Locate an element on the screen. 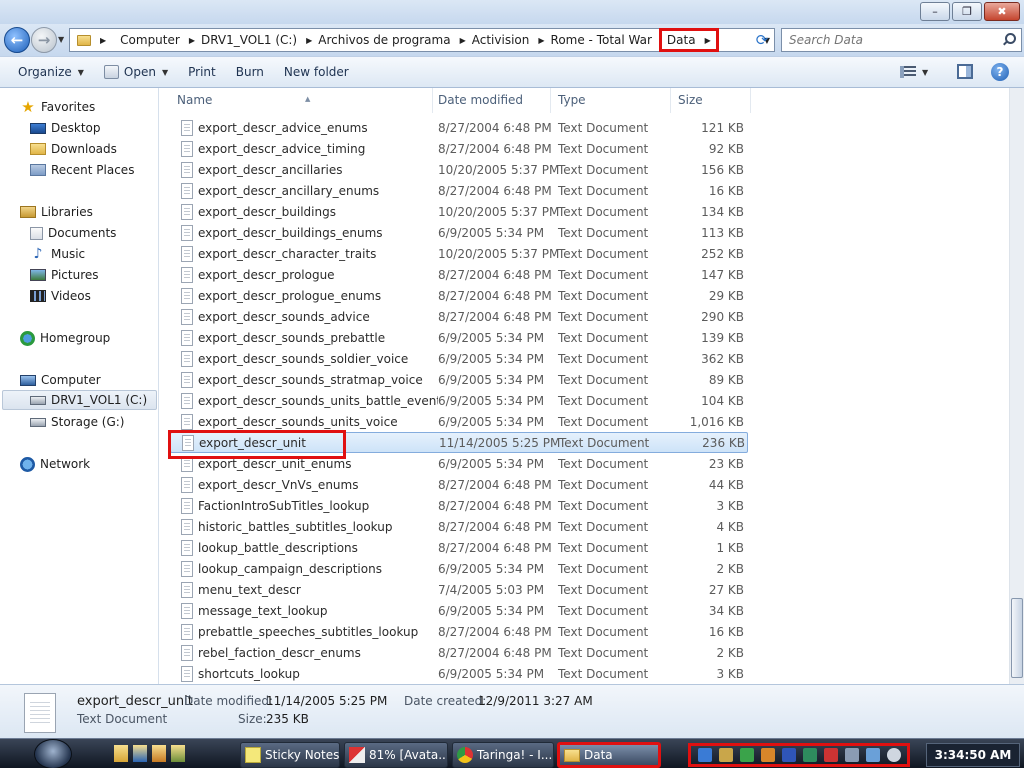 Image resolution: width=1024 pixels, height=768 pixels. network-tray-icon is located at coordinates (704, 755).